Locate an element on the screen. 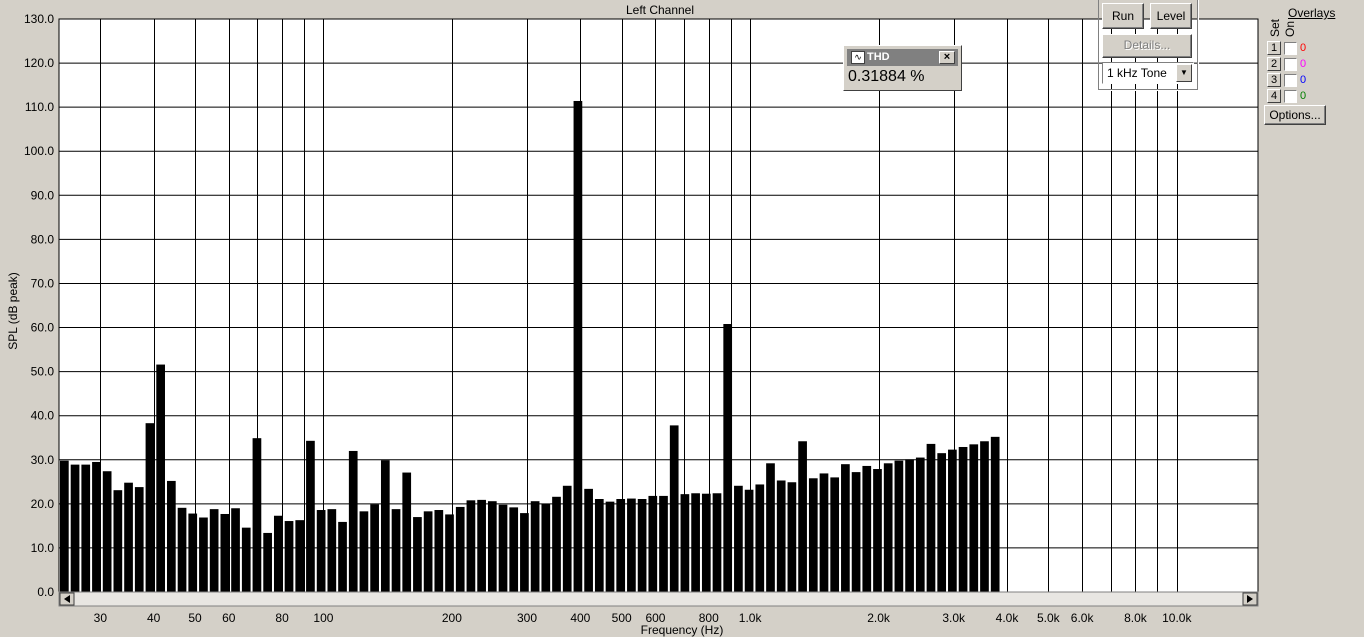  overlay-set-button-4: 4 is located at coordinates (1274, 96).